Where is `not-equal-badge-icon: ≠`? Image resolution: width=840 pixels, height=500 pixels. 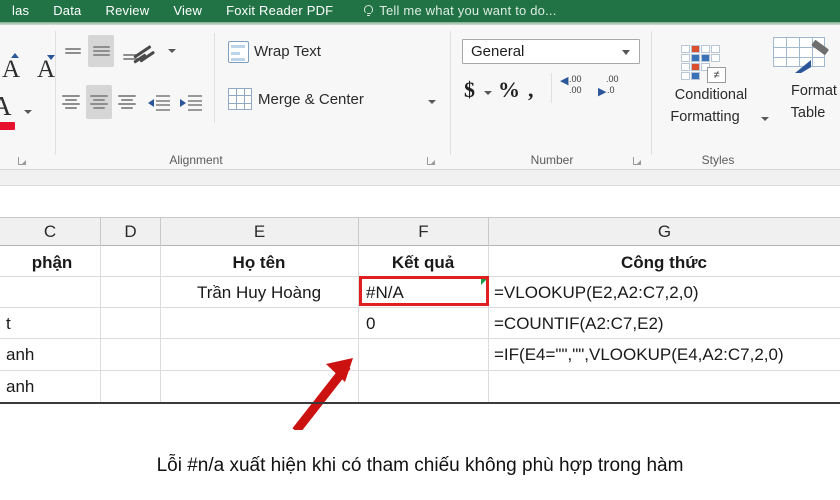 not-equal-badge-icon: ≠ is located at coordinates (716, 75).